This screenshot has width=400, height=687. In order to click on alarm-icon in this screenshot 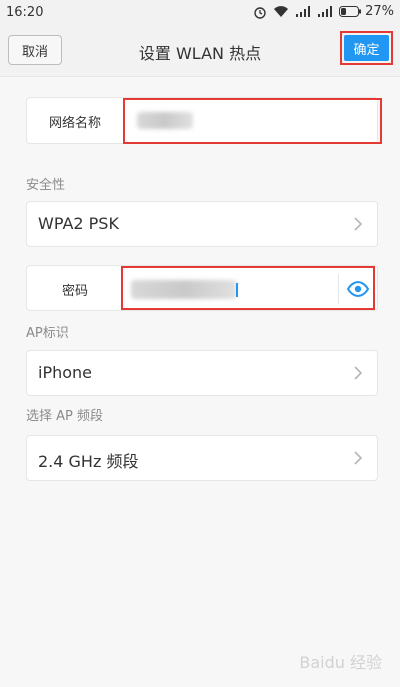, I will do `click(260, 12)`.